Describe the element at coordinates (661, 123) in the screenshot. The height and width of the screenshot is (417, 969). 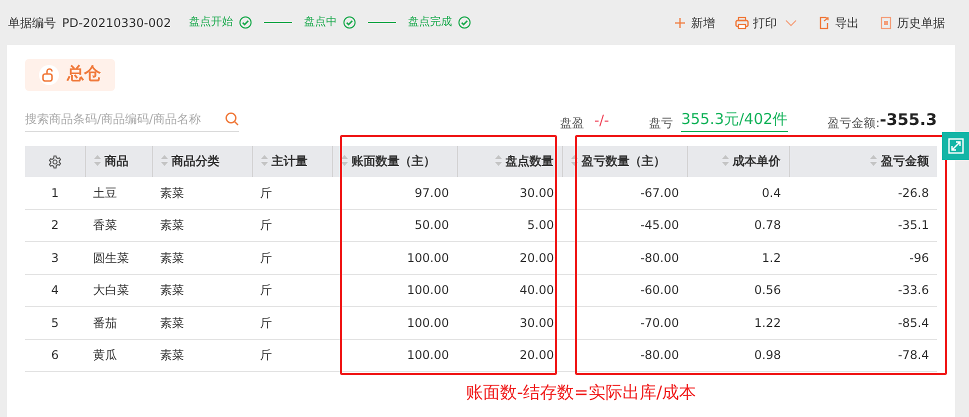
I see `loss-label: 盘亏` at that location.